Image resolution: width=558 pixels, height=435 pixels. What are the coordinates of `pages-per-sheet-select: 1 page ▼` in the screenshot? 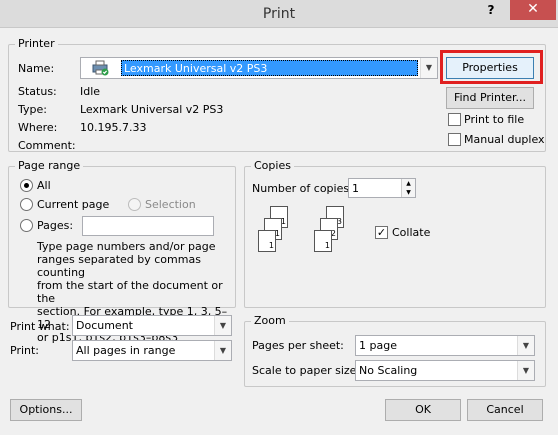 It's located at (445, 345).